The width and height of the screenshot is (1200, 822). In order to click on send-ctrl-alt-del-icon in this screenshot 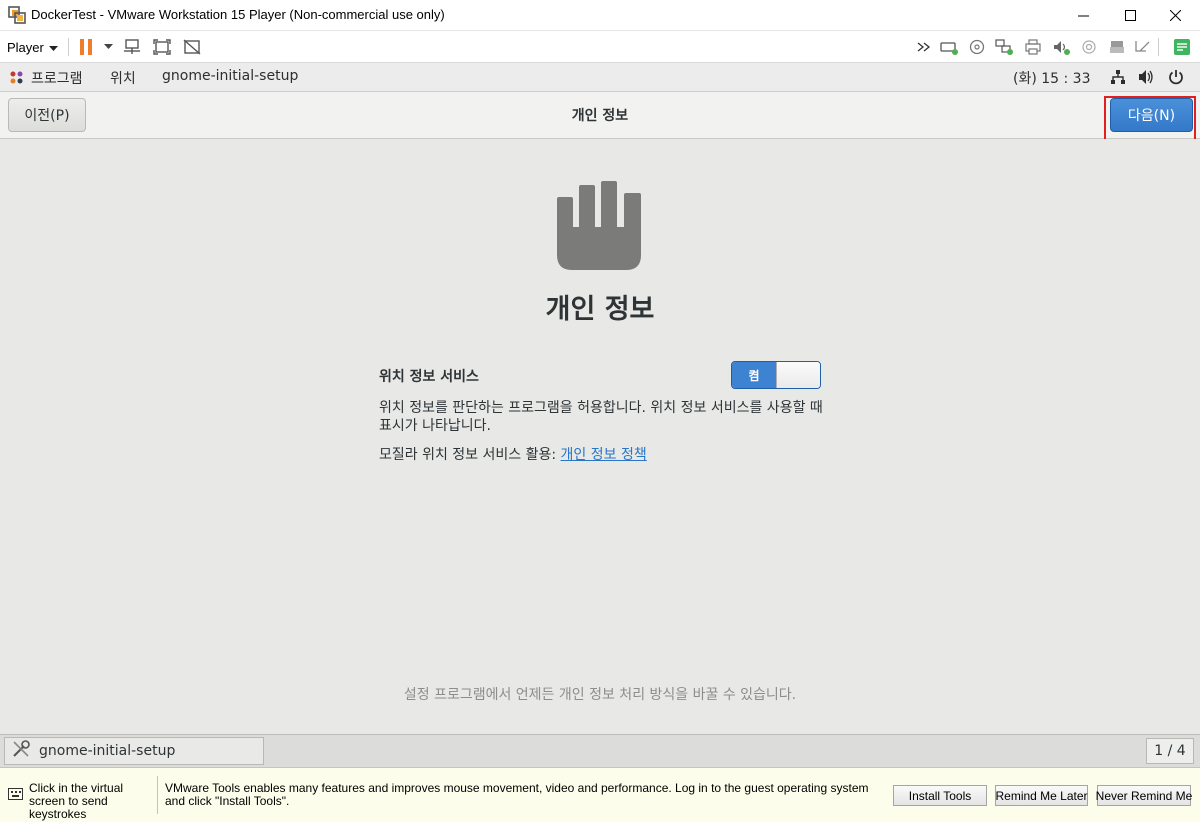, I will do `click(132, 47)`.